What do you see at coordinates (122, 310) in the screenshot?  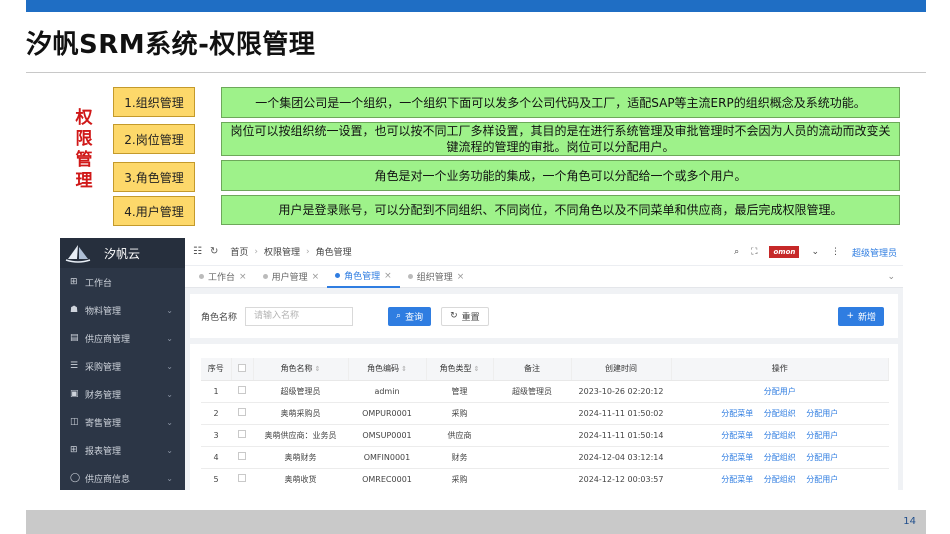 I see `sidebar-item-material: ☗ 物料管理 ⌄` at bounding box center [122, 310].